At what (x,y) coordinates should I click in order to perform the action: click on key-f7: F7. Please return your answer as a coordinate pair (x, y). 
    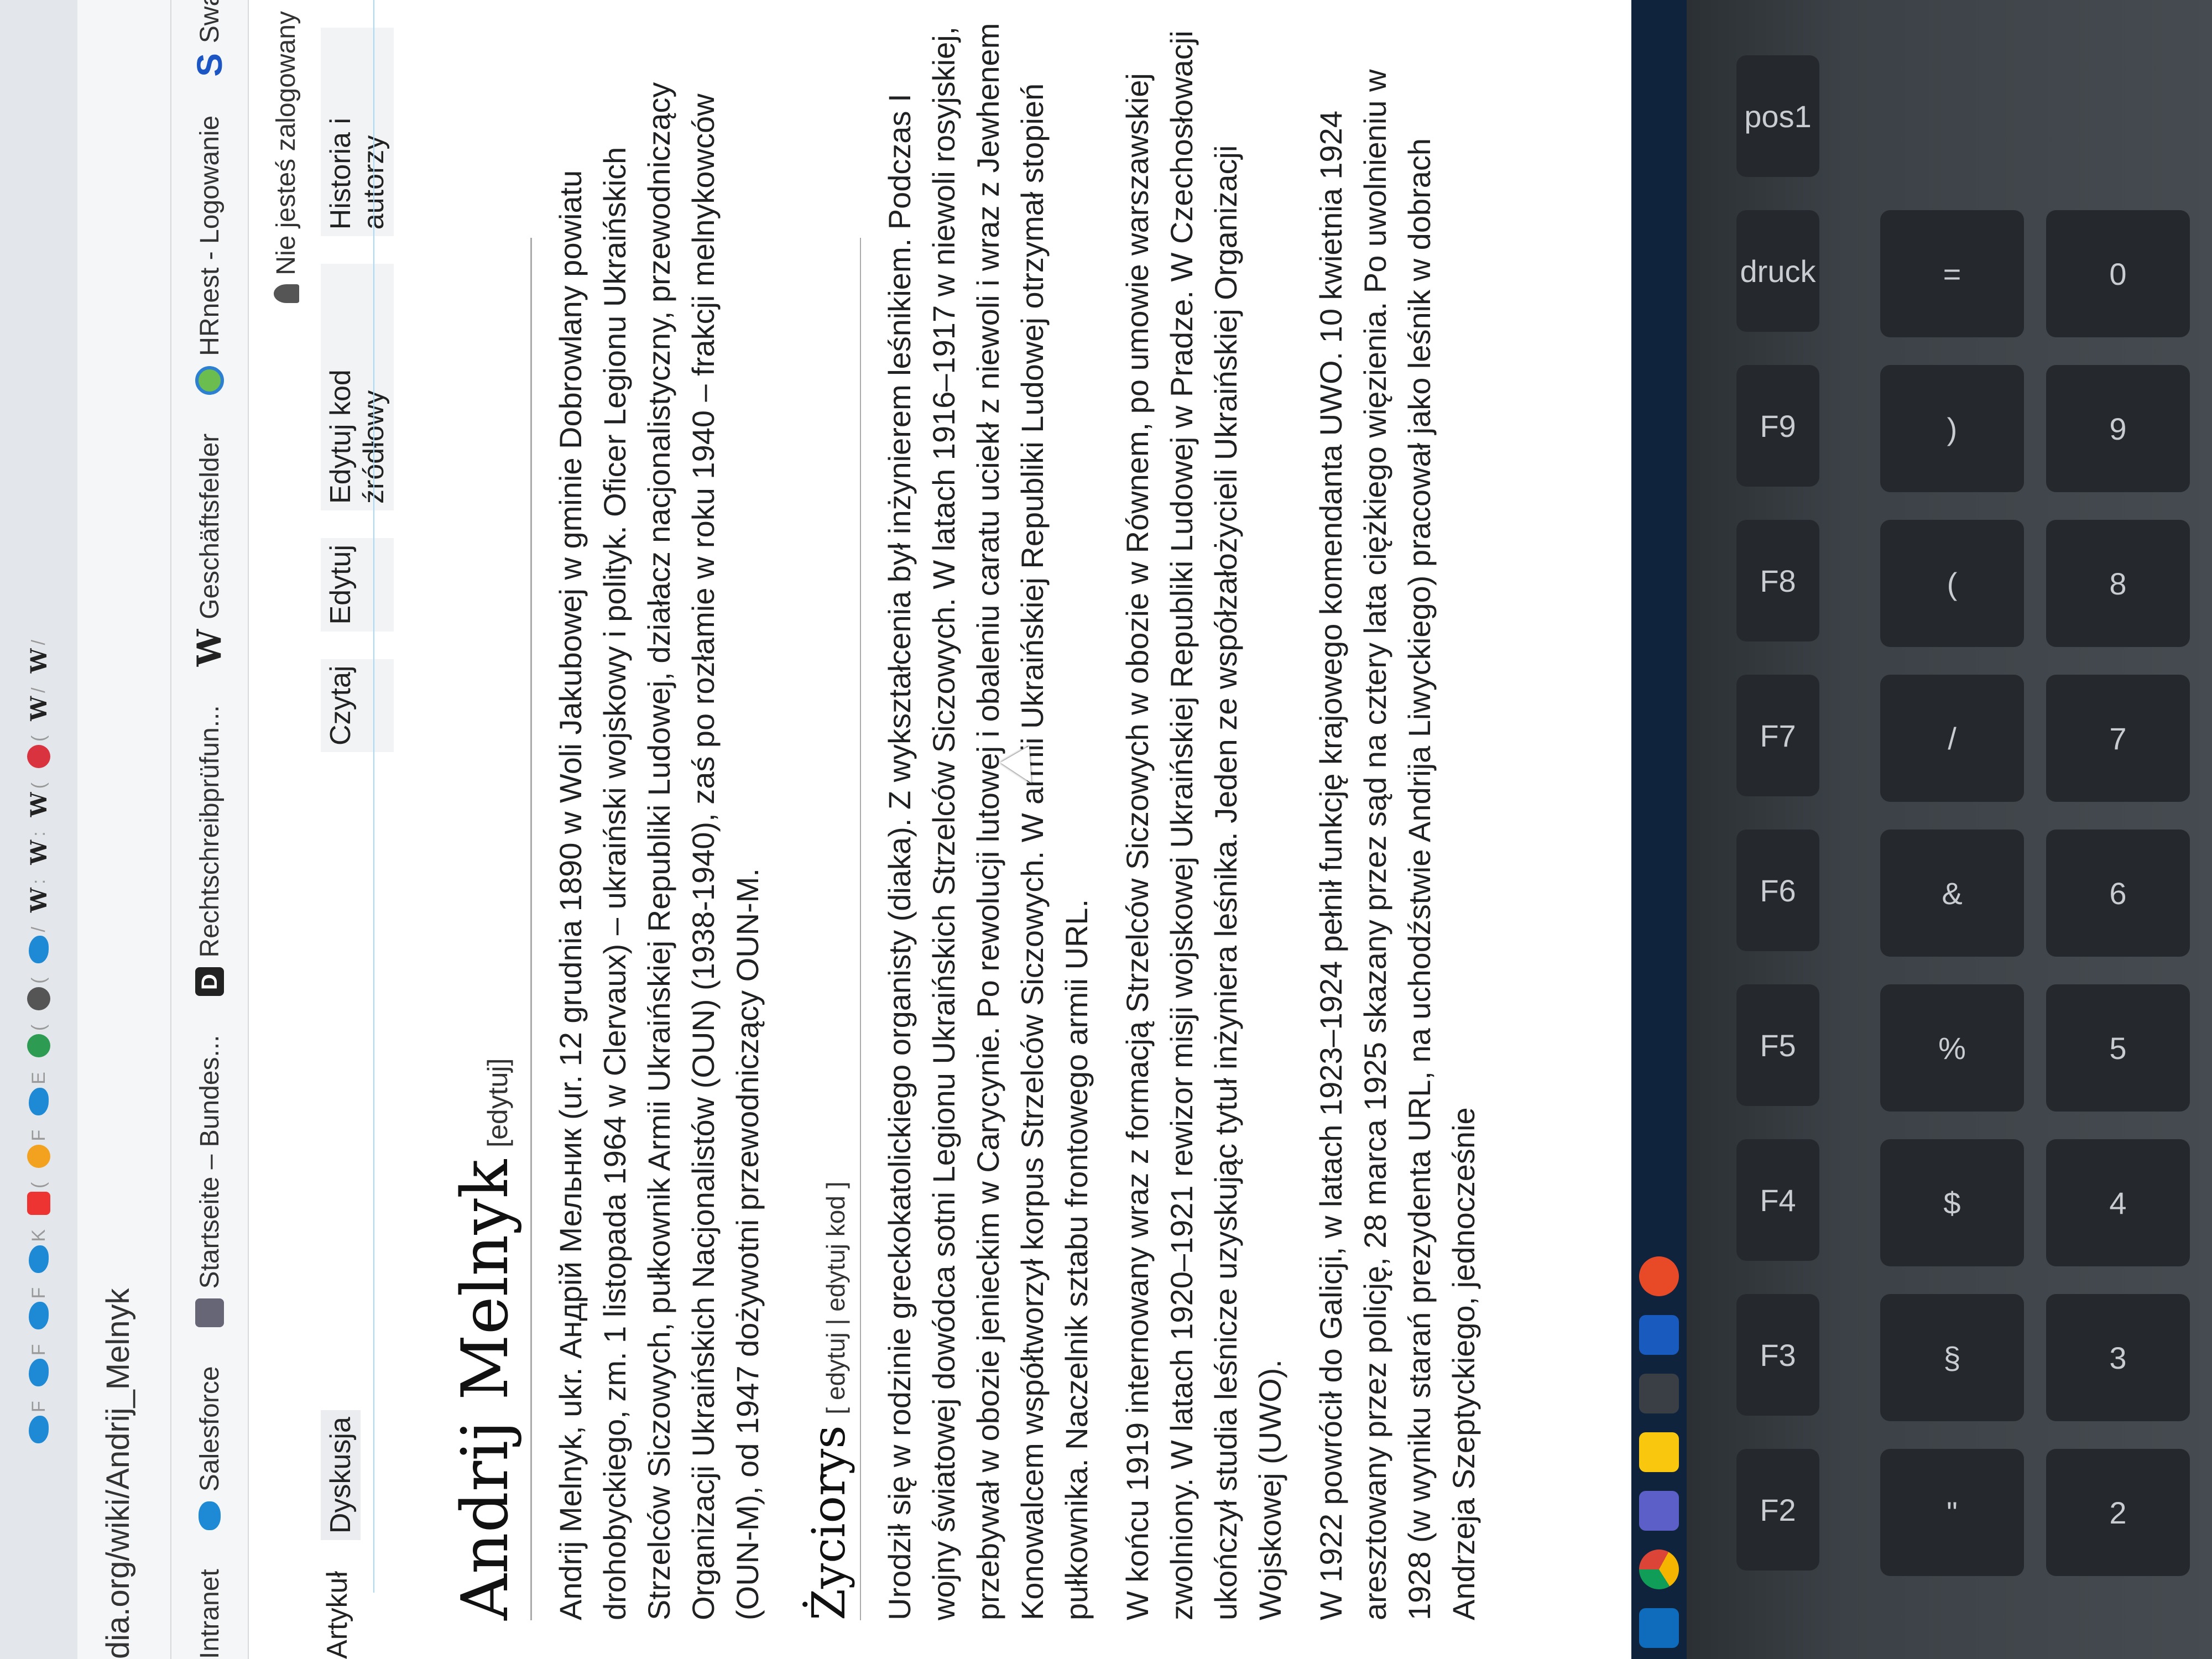
    Looking at the image, I should click on (1778, 735).